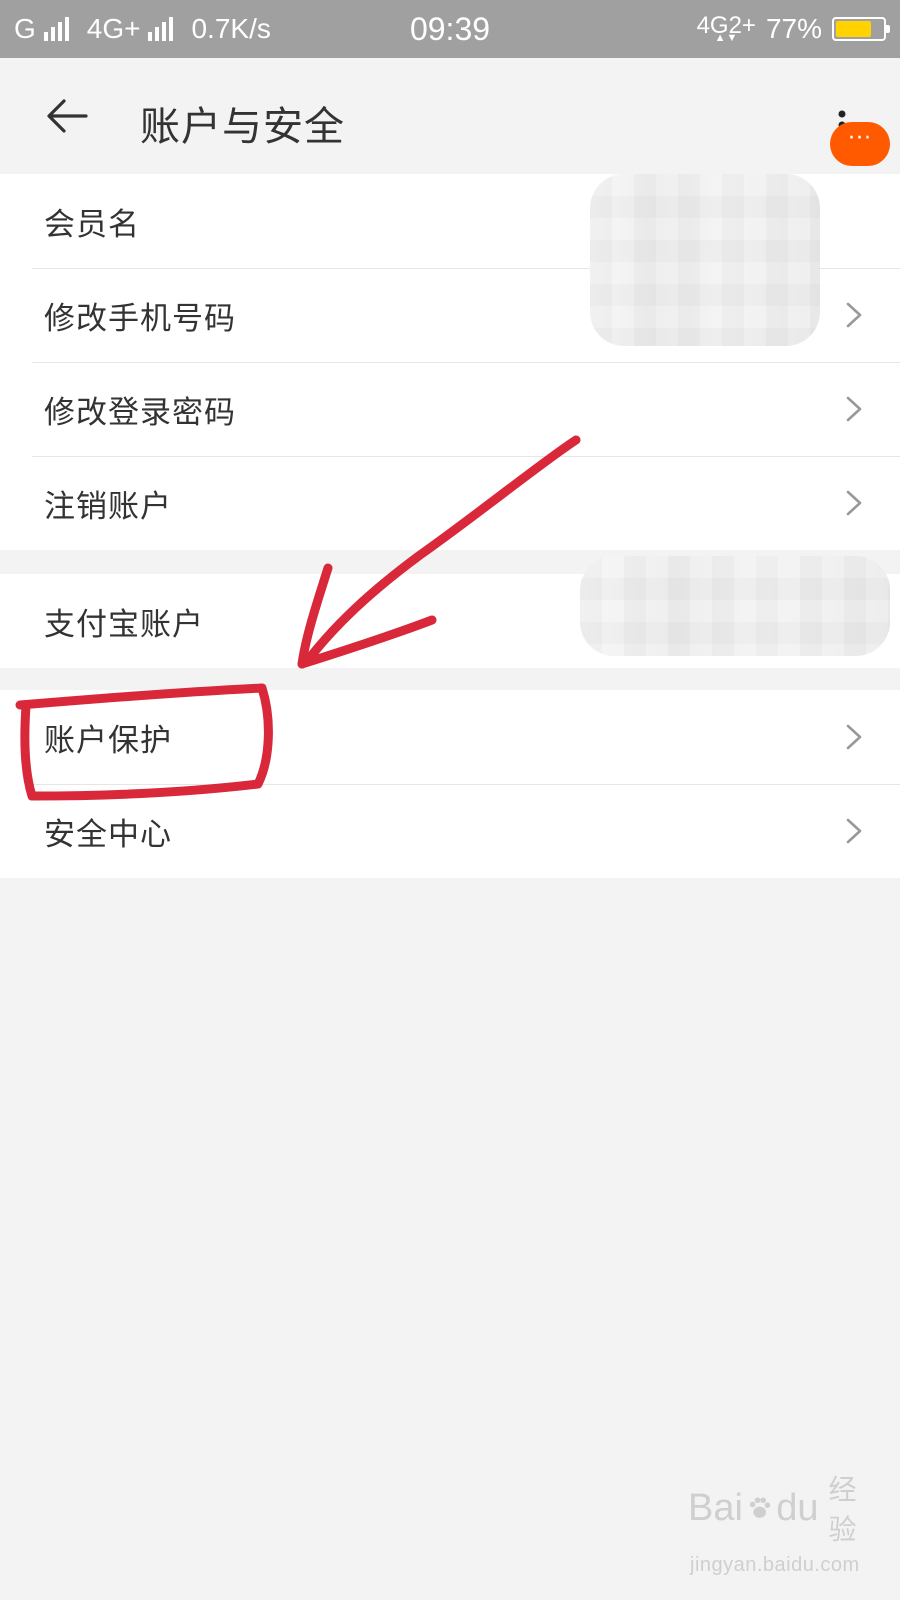  Describe the element at coordinates (108, 740) in the screenshot. I see `row-label: 账户保护` at that location.